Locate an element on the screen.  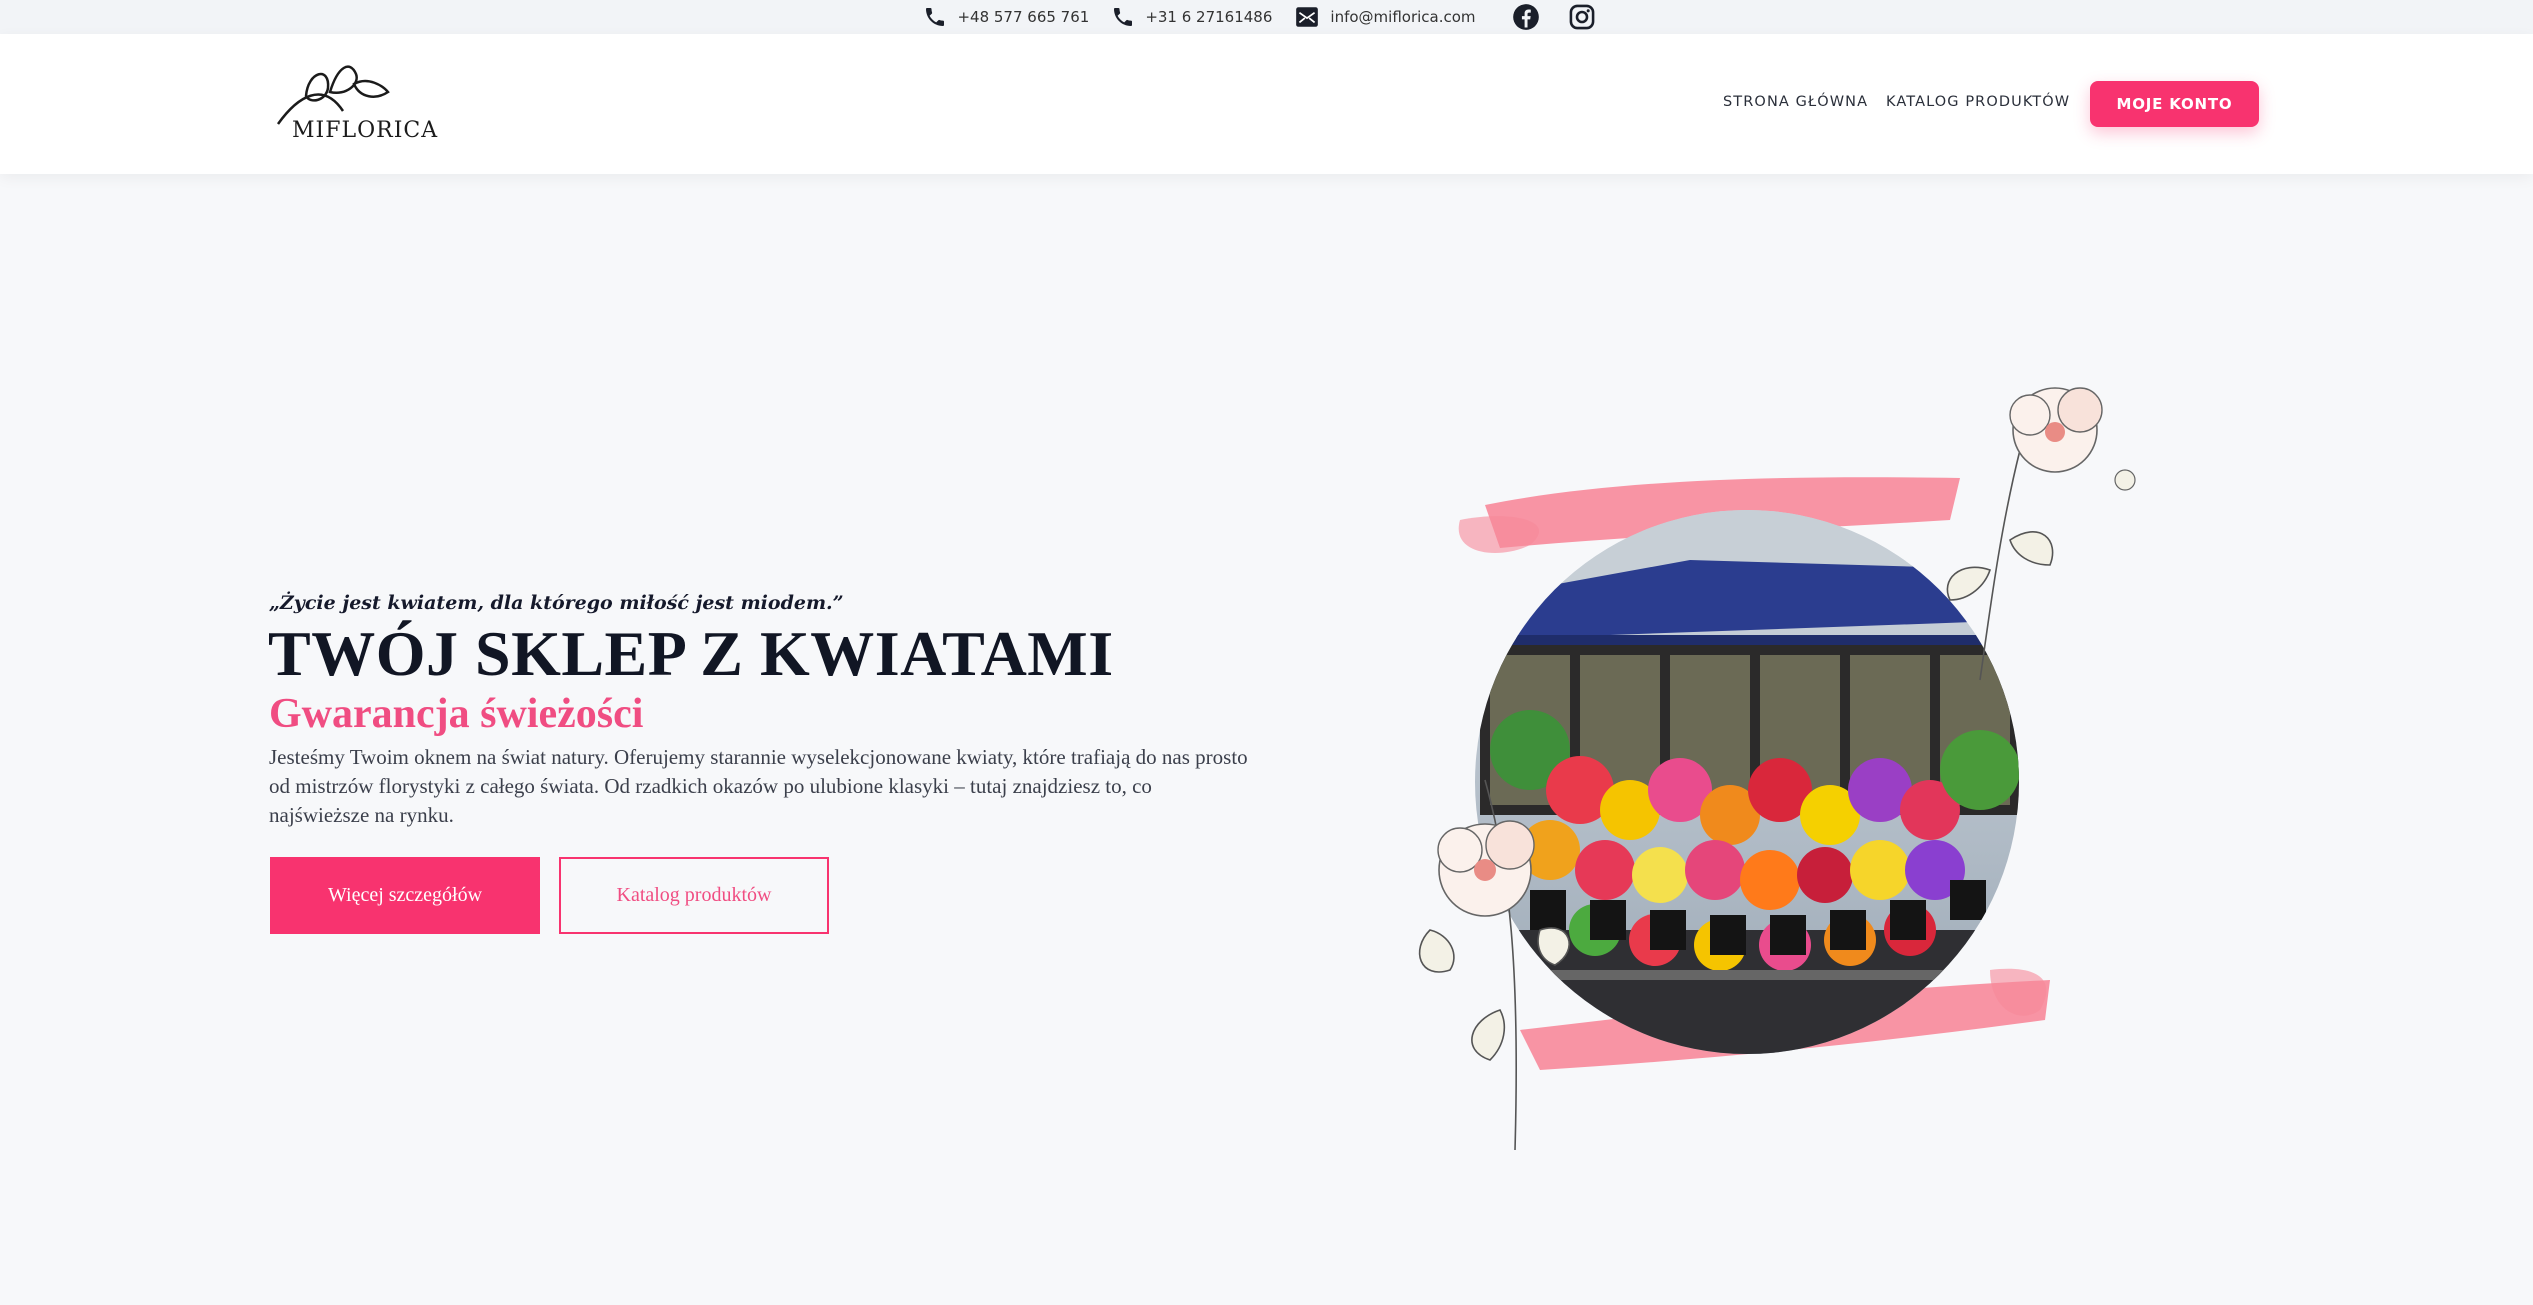
facebook-link is located at coordinates (1526, 17).